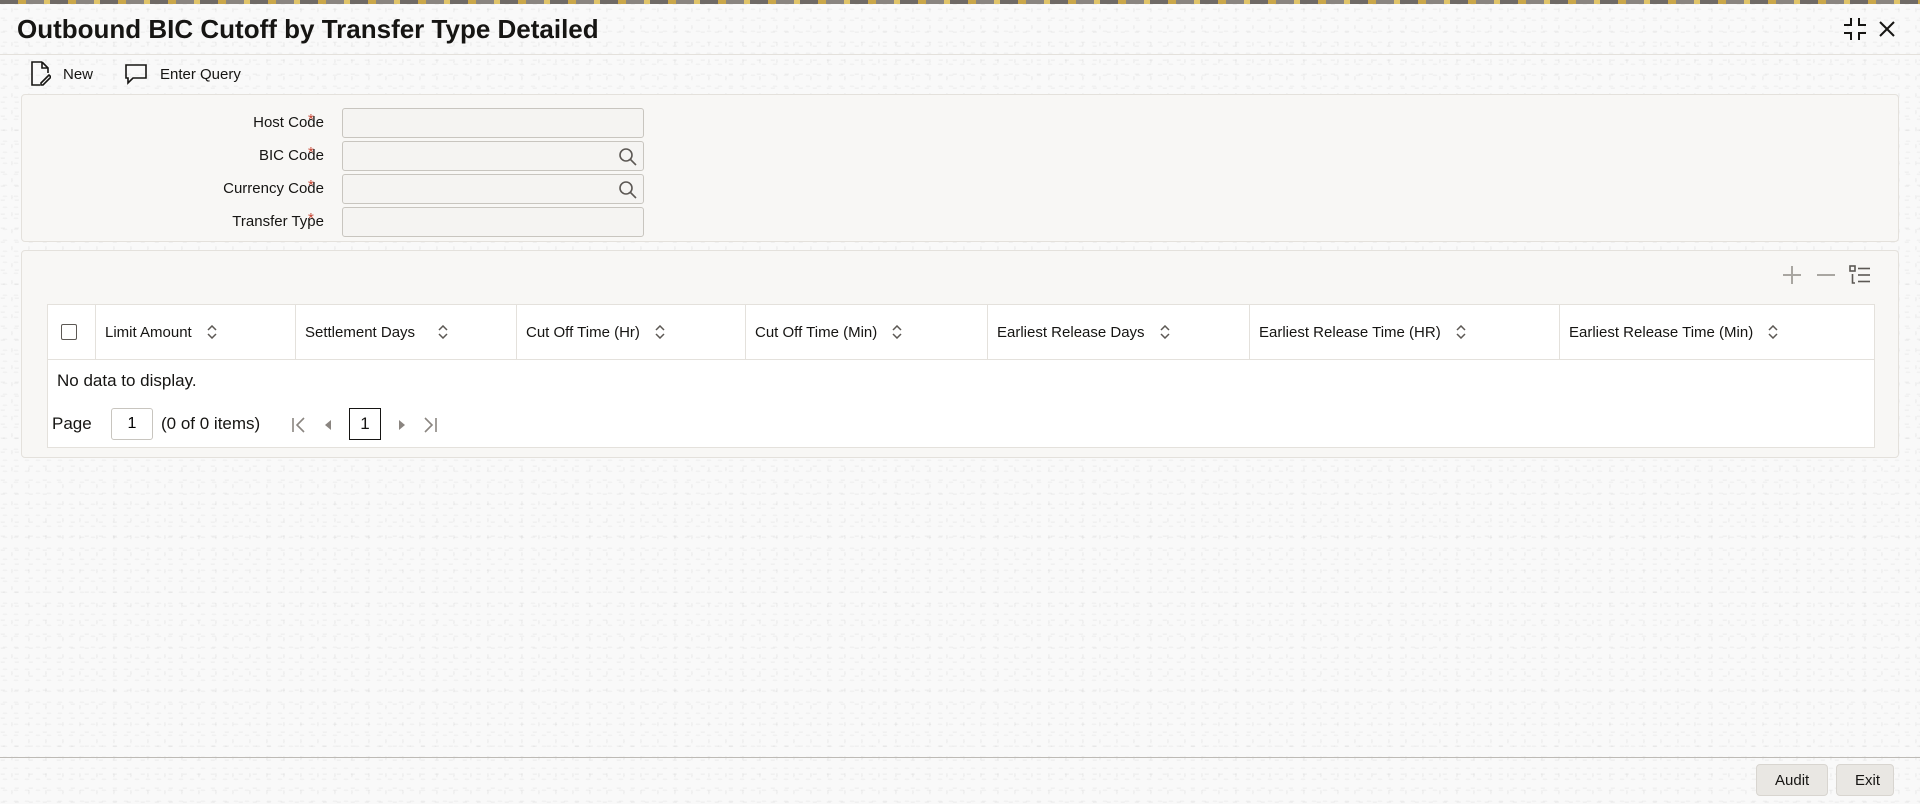  What do you see at coordinates (328, 425) in the screenshot?
I see `previous-page-icon` at bounding box center [328, 425].